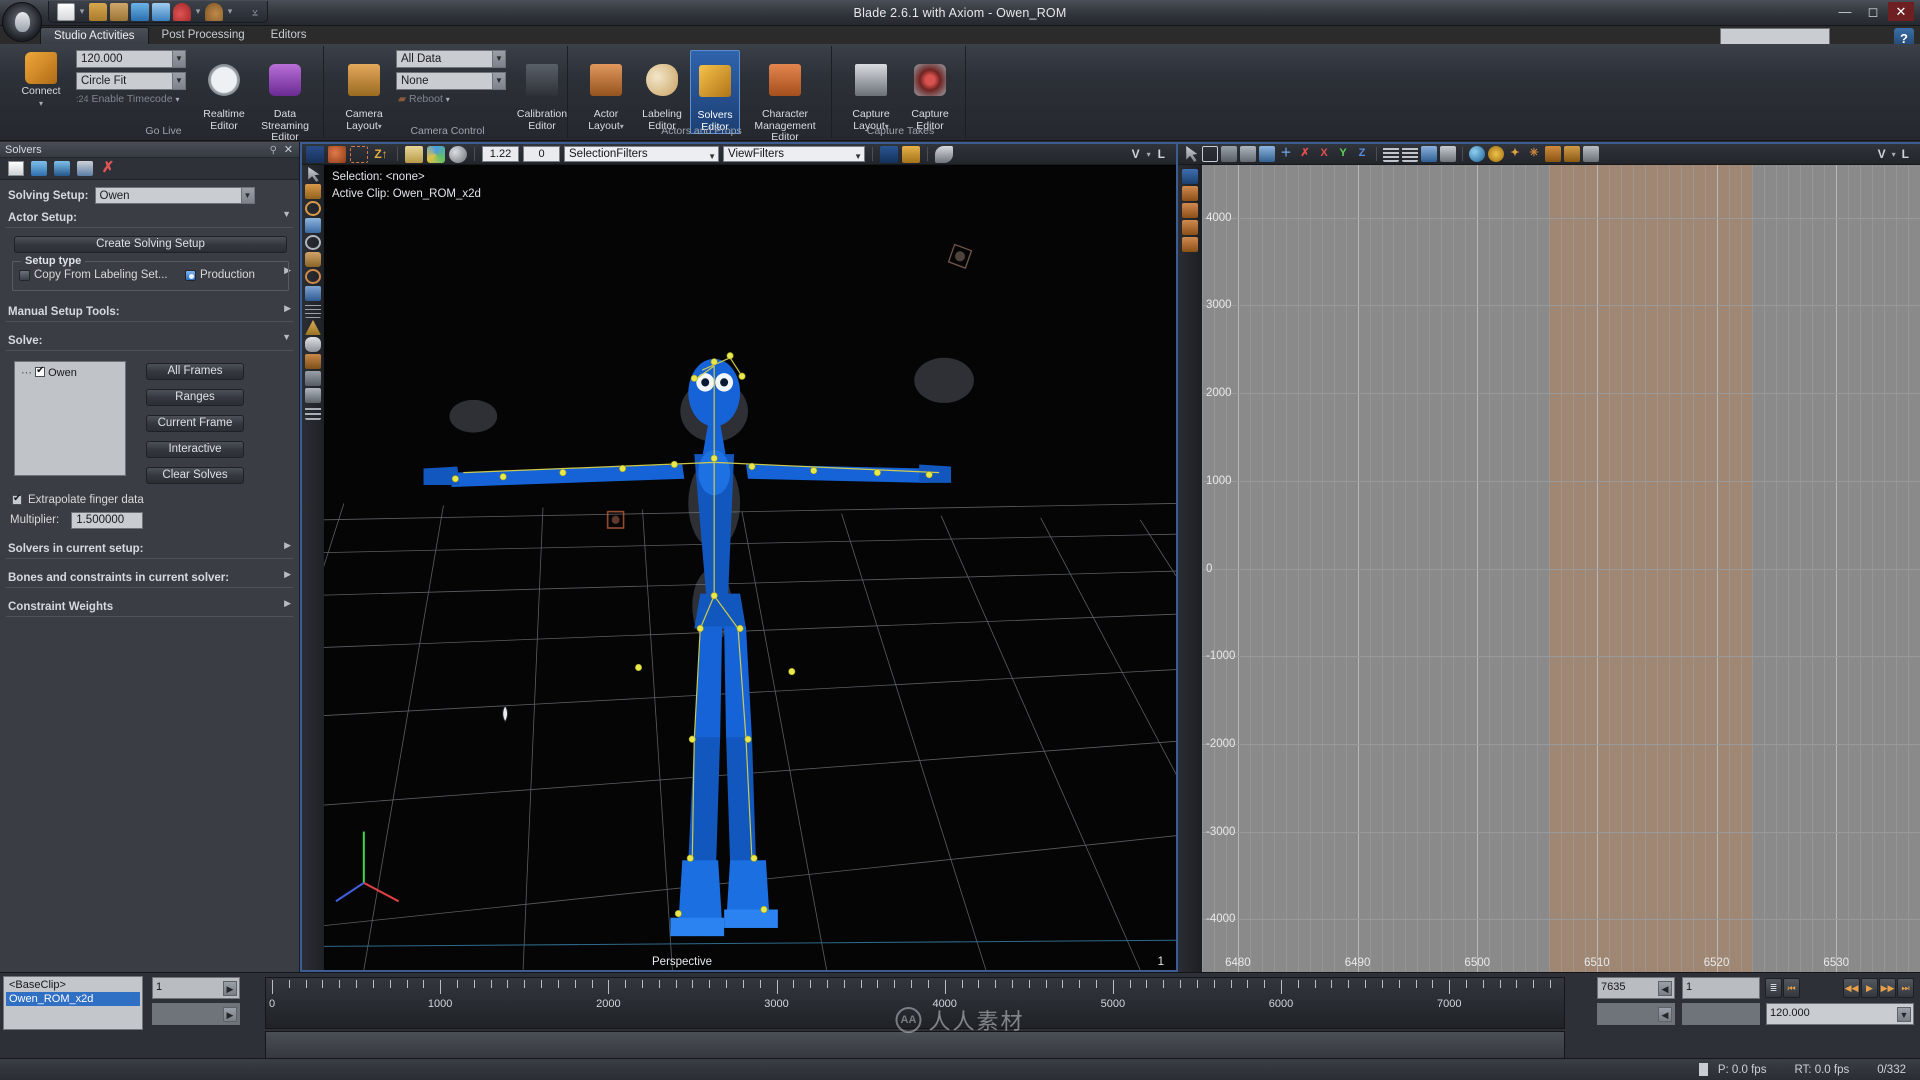 This screenshot has height=1080, width=1920. What do you see at coordinates (149, 497) in the screenshot?
I see `extrapolate-finger-data-row: Extrapolate finger data` at bounding box center [149, 497].